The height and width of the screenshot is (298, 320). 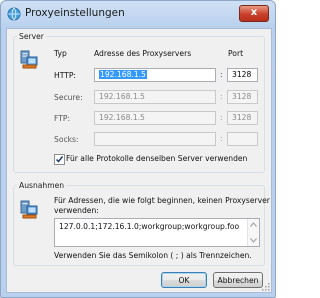 What do you see at coordinates (221, 117) in the screenshot?
I see `ftp-colon: :` at bounding box center [221, 117].